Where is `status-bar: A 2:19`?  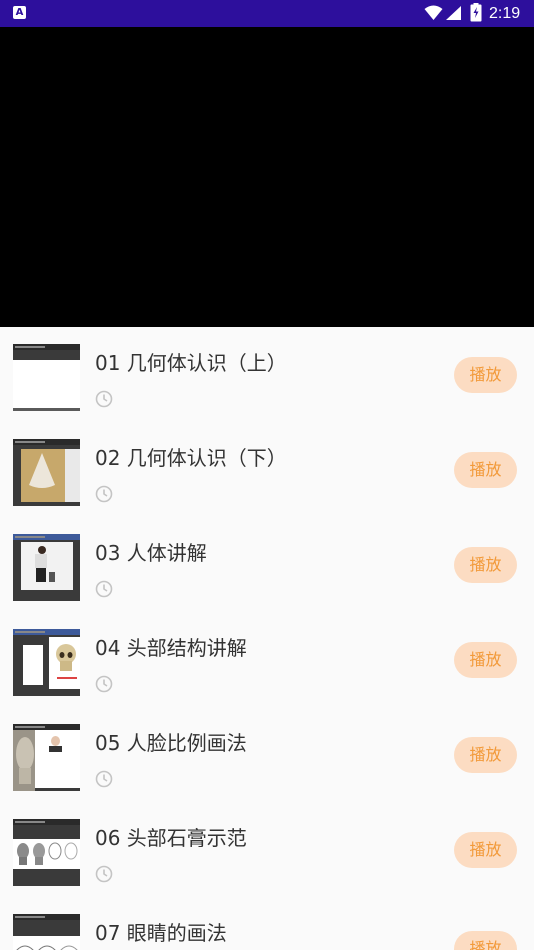 status-bar: A 2:19 is located at coordinates (267, 13).